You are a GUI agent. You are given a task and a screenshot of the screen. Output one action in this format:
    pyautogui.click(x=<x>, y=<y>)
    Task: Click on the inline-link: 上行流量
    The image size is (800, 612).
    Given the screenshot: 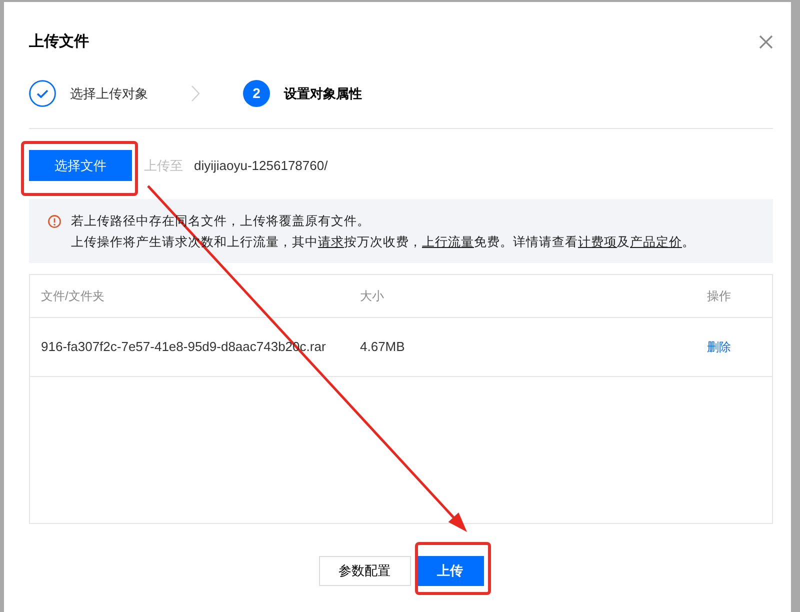 What is the action you would take?
    pyautogui.click(x=448, y=242)
    